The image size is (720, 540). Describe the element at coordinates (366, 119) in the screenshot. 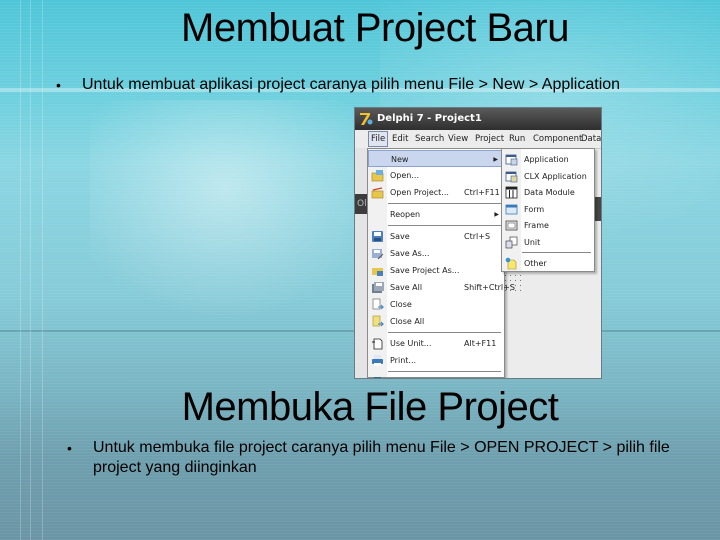

I see `delphi-logo-icon` at that location.